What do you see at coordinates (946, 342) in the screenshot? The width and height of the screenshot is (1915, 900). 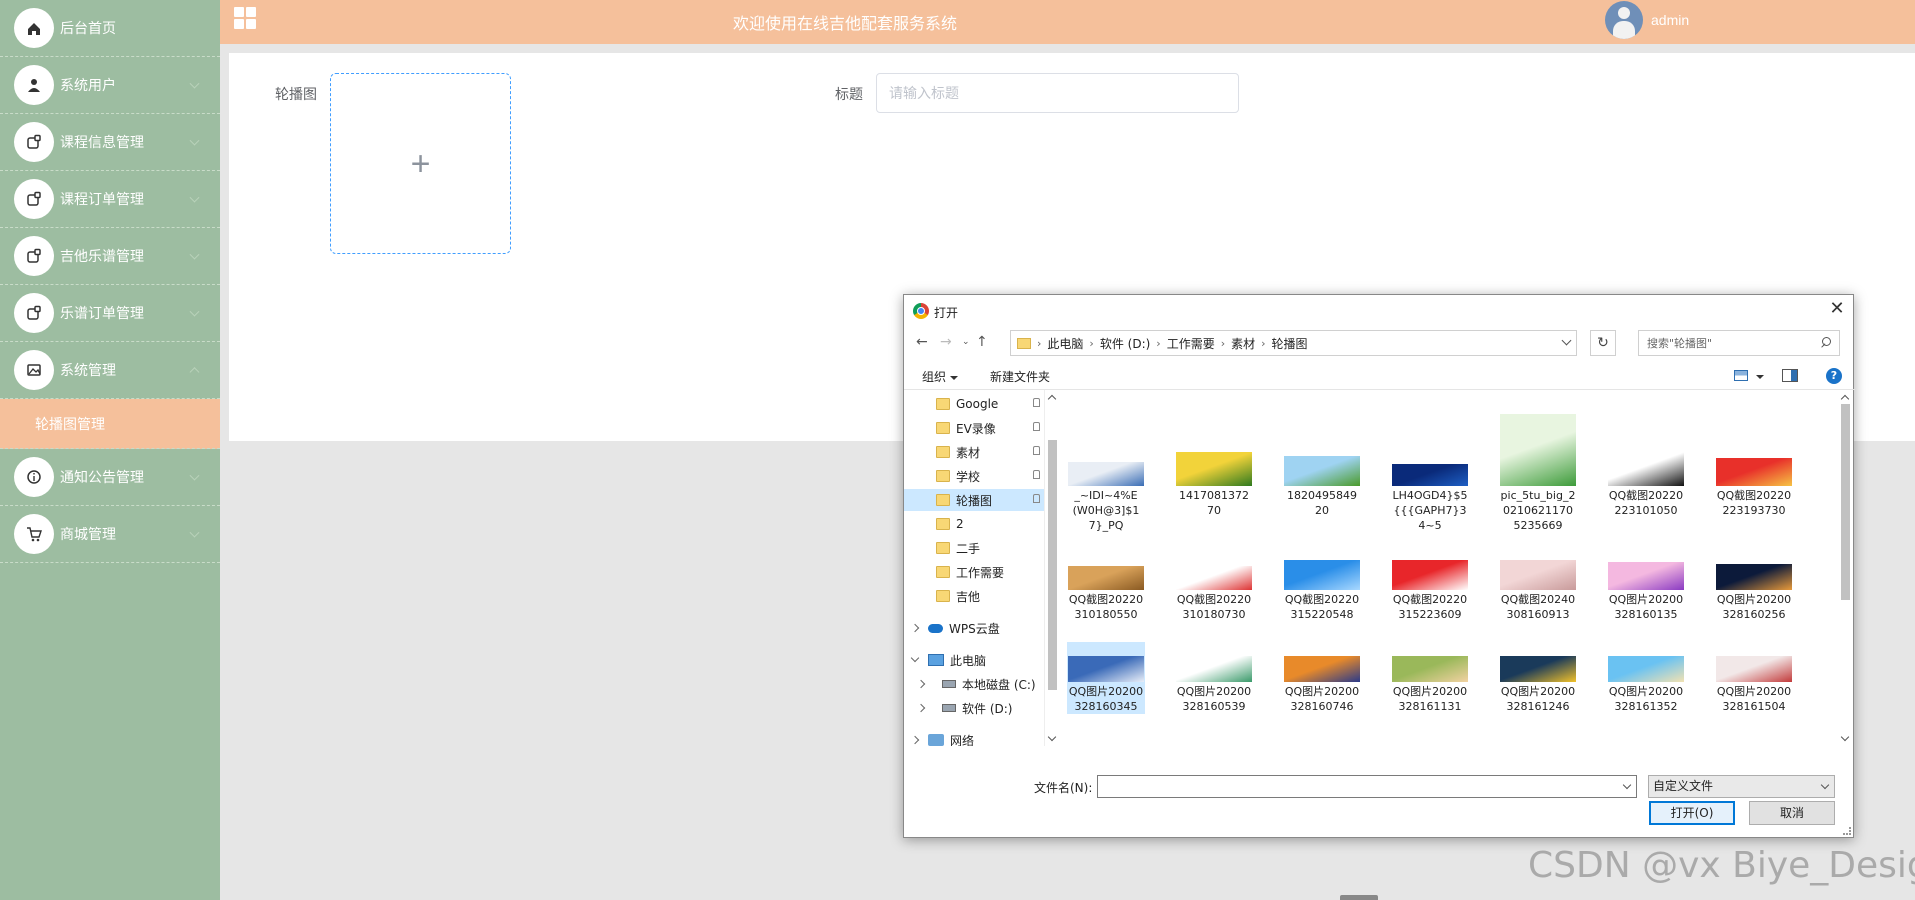 I see `forward-arrow-icon: →` at bounding box center [946, 342].